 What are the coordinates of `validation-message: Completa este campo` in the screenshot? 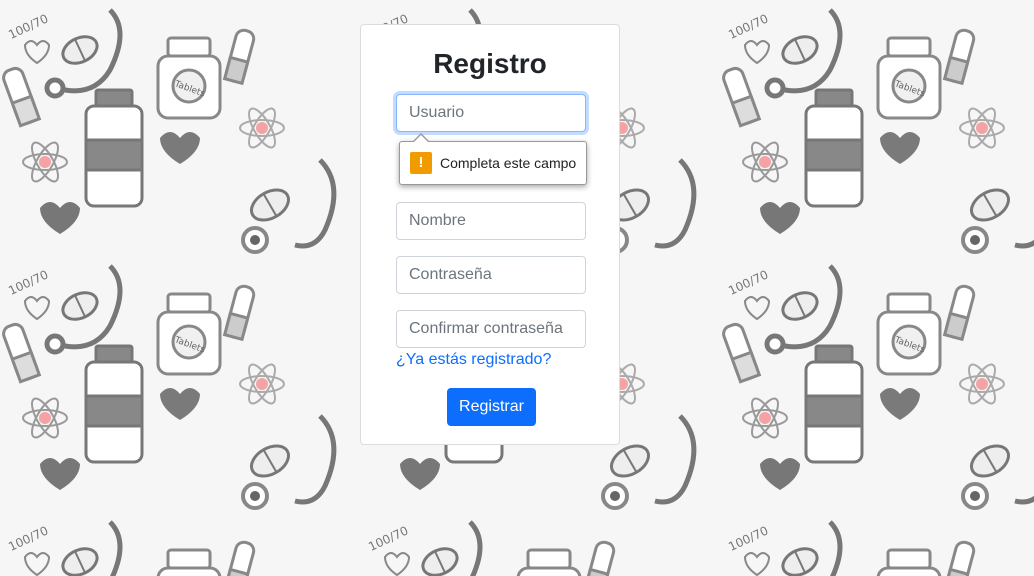 It's located at (508, 163).